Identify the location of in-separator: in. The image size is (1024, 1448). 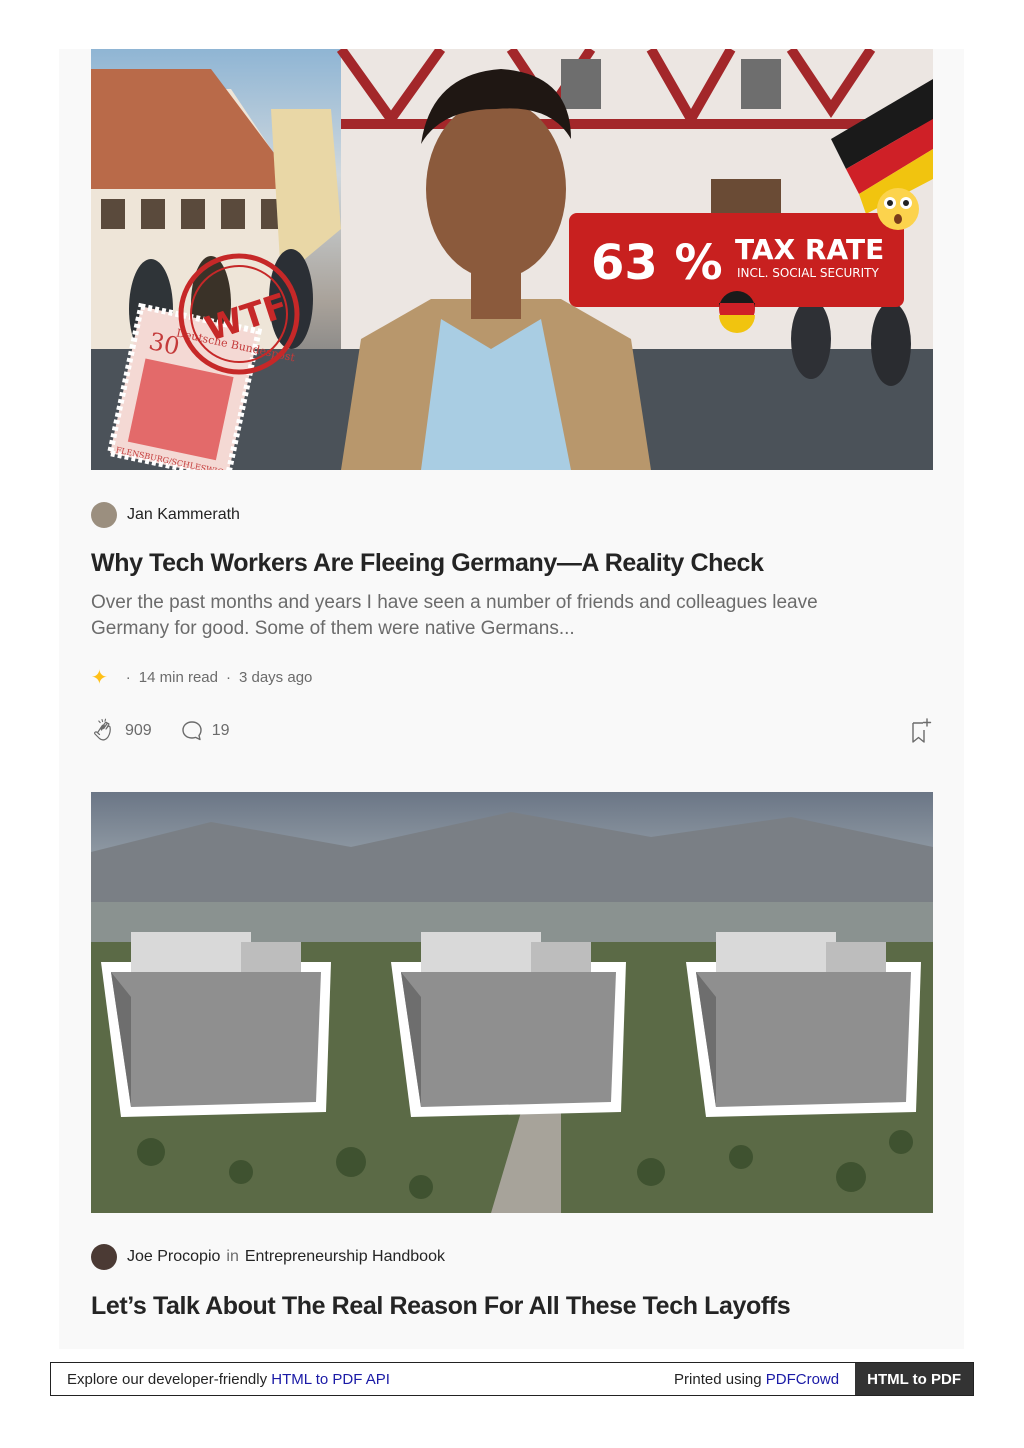
(232, 1256).